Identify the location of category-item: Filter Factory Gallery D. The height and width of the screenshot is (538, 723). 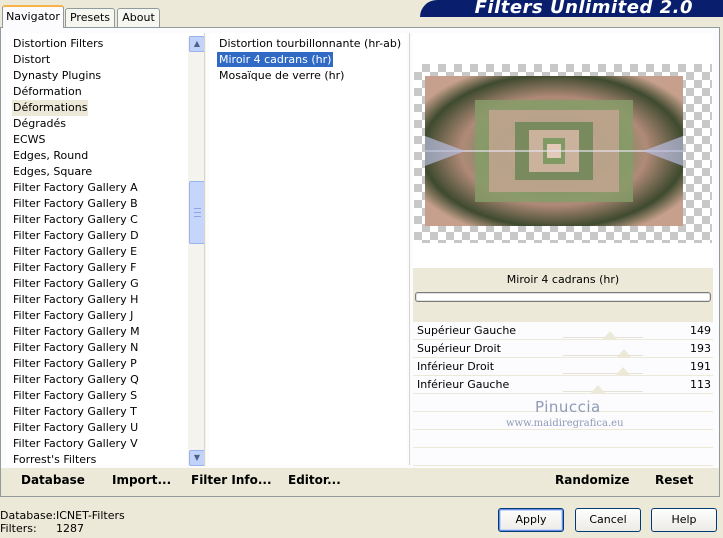
(76, 236).